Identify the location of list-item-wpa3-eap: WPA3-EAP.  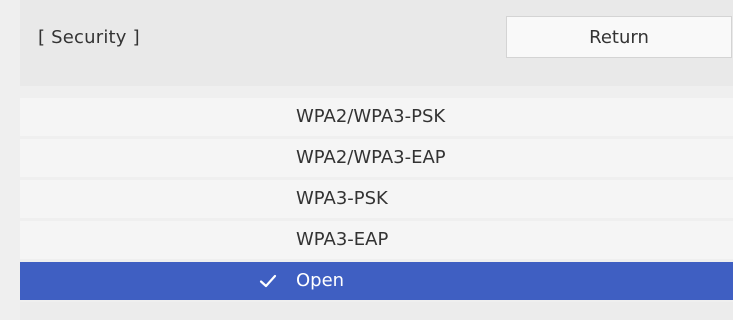
(376, 240).